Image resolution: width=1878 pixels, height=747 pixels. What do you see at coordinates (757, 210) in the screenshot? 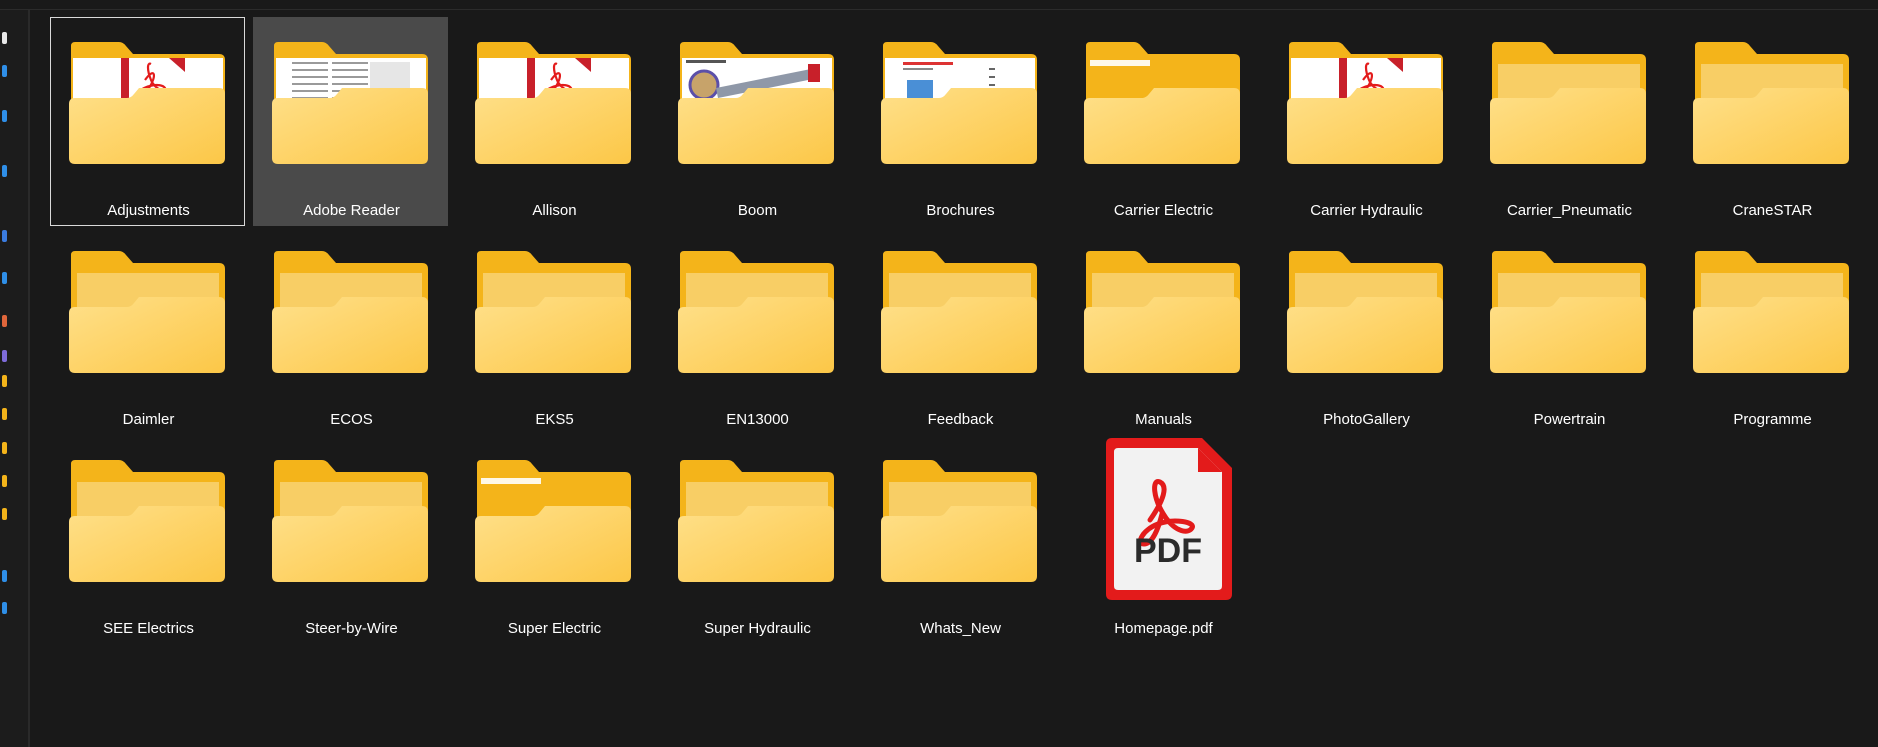
I see `item-label: Boom` at bounding box center [757, 210].